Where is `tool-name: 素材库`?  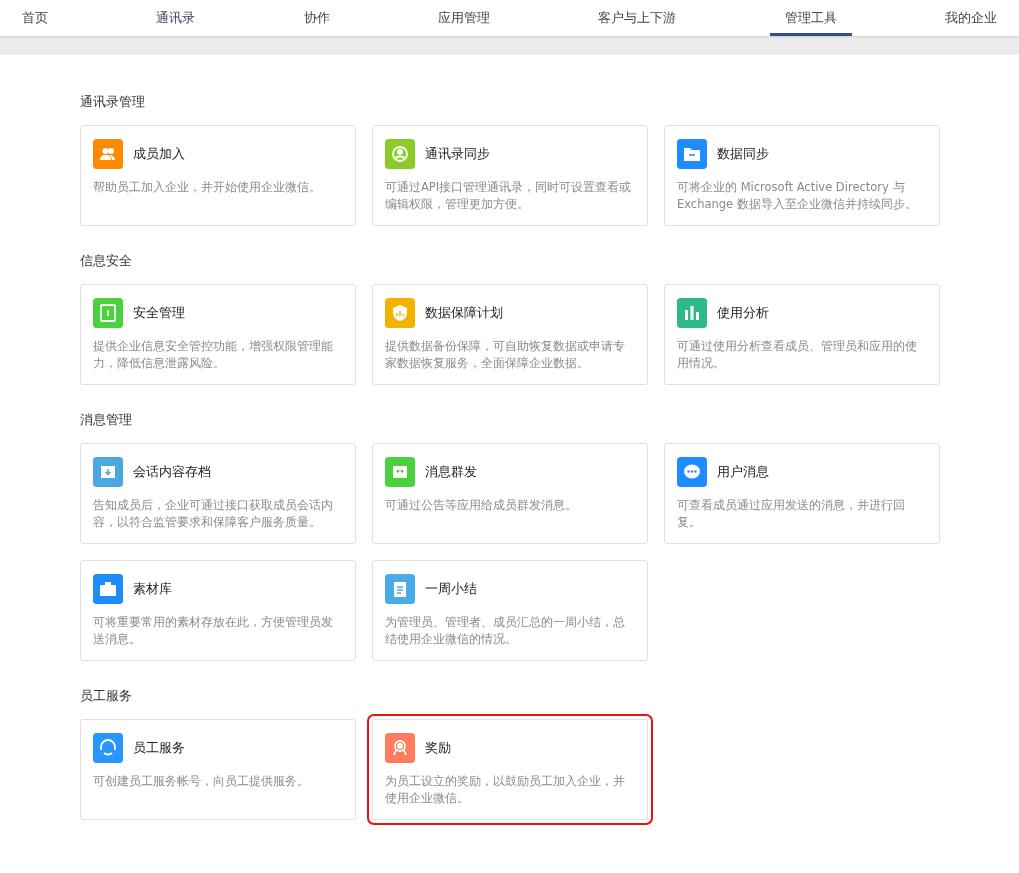
tool-name: 素材库 is located at coordinates (152, 589).